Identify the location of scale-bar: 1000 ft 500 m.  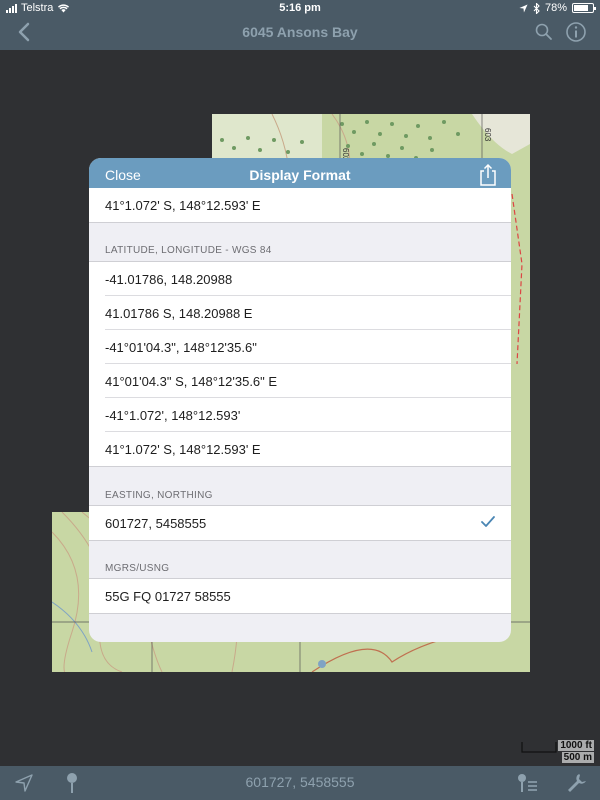
(558, 752).